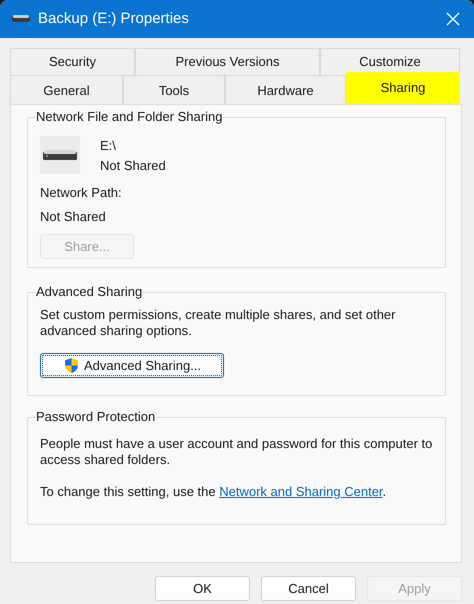 The image size is (474, 604). What do you see at coordinates (390, 61) in the screenshot?
I see `tab: Customize` at bounding box center [390, 61].